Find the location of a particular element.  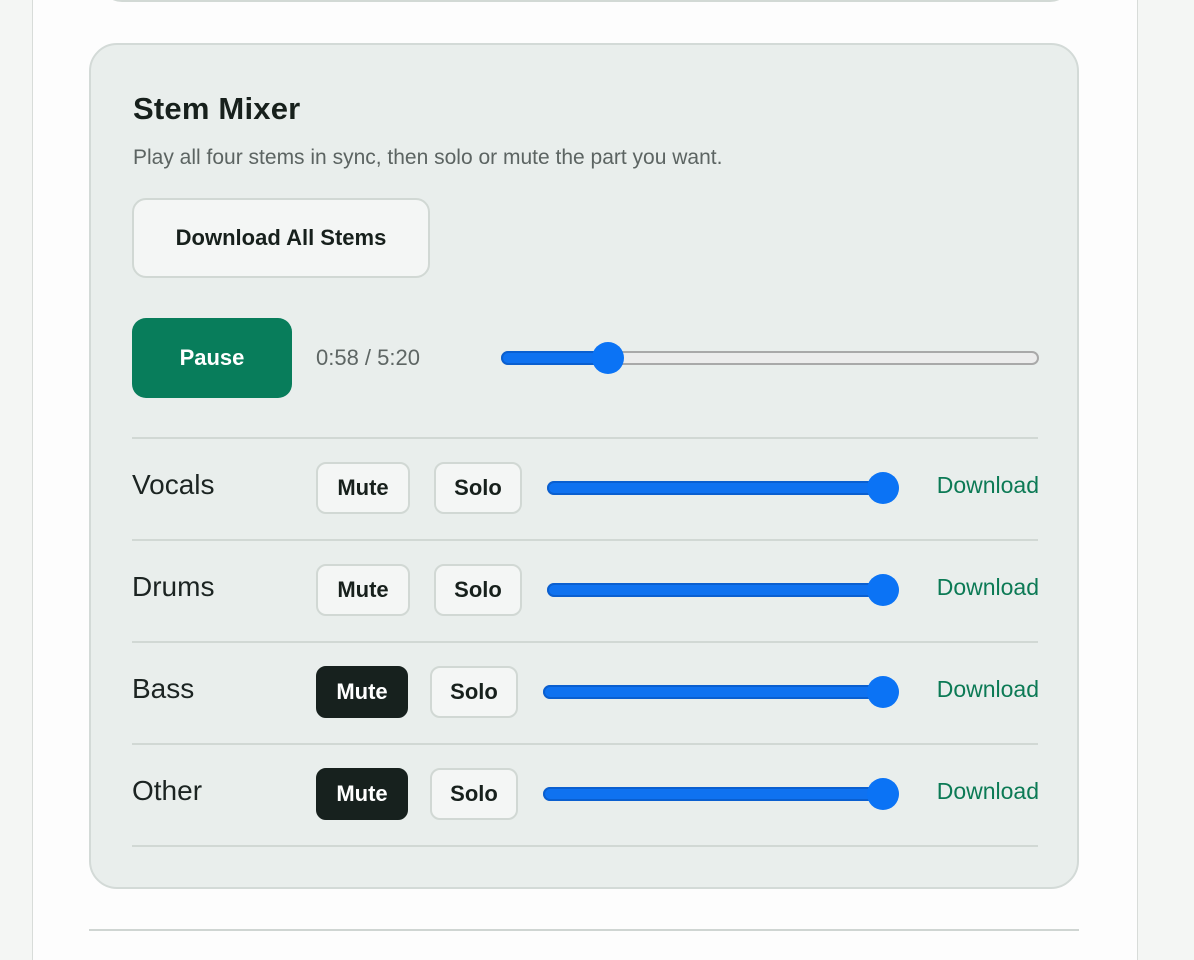

section-divider is located at coordinates (584, 930).